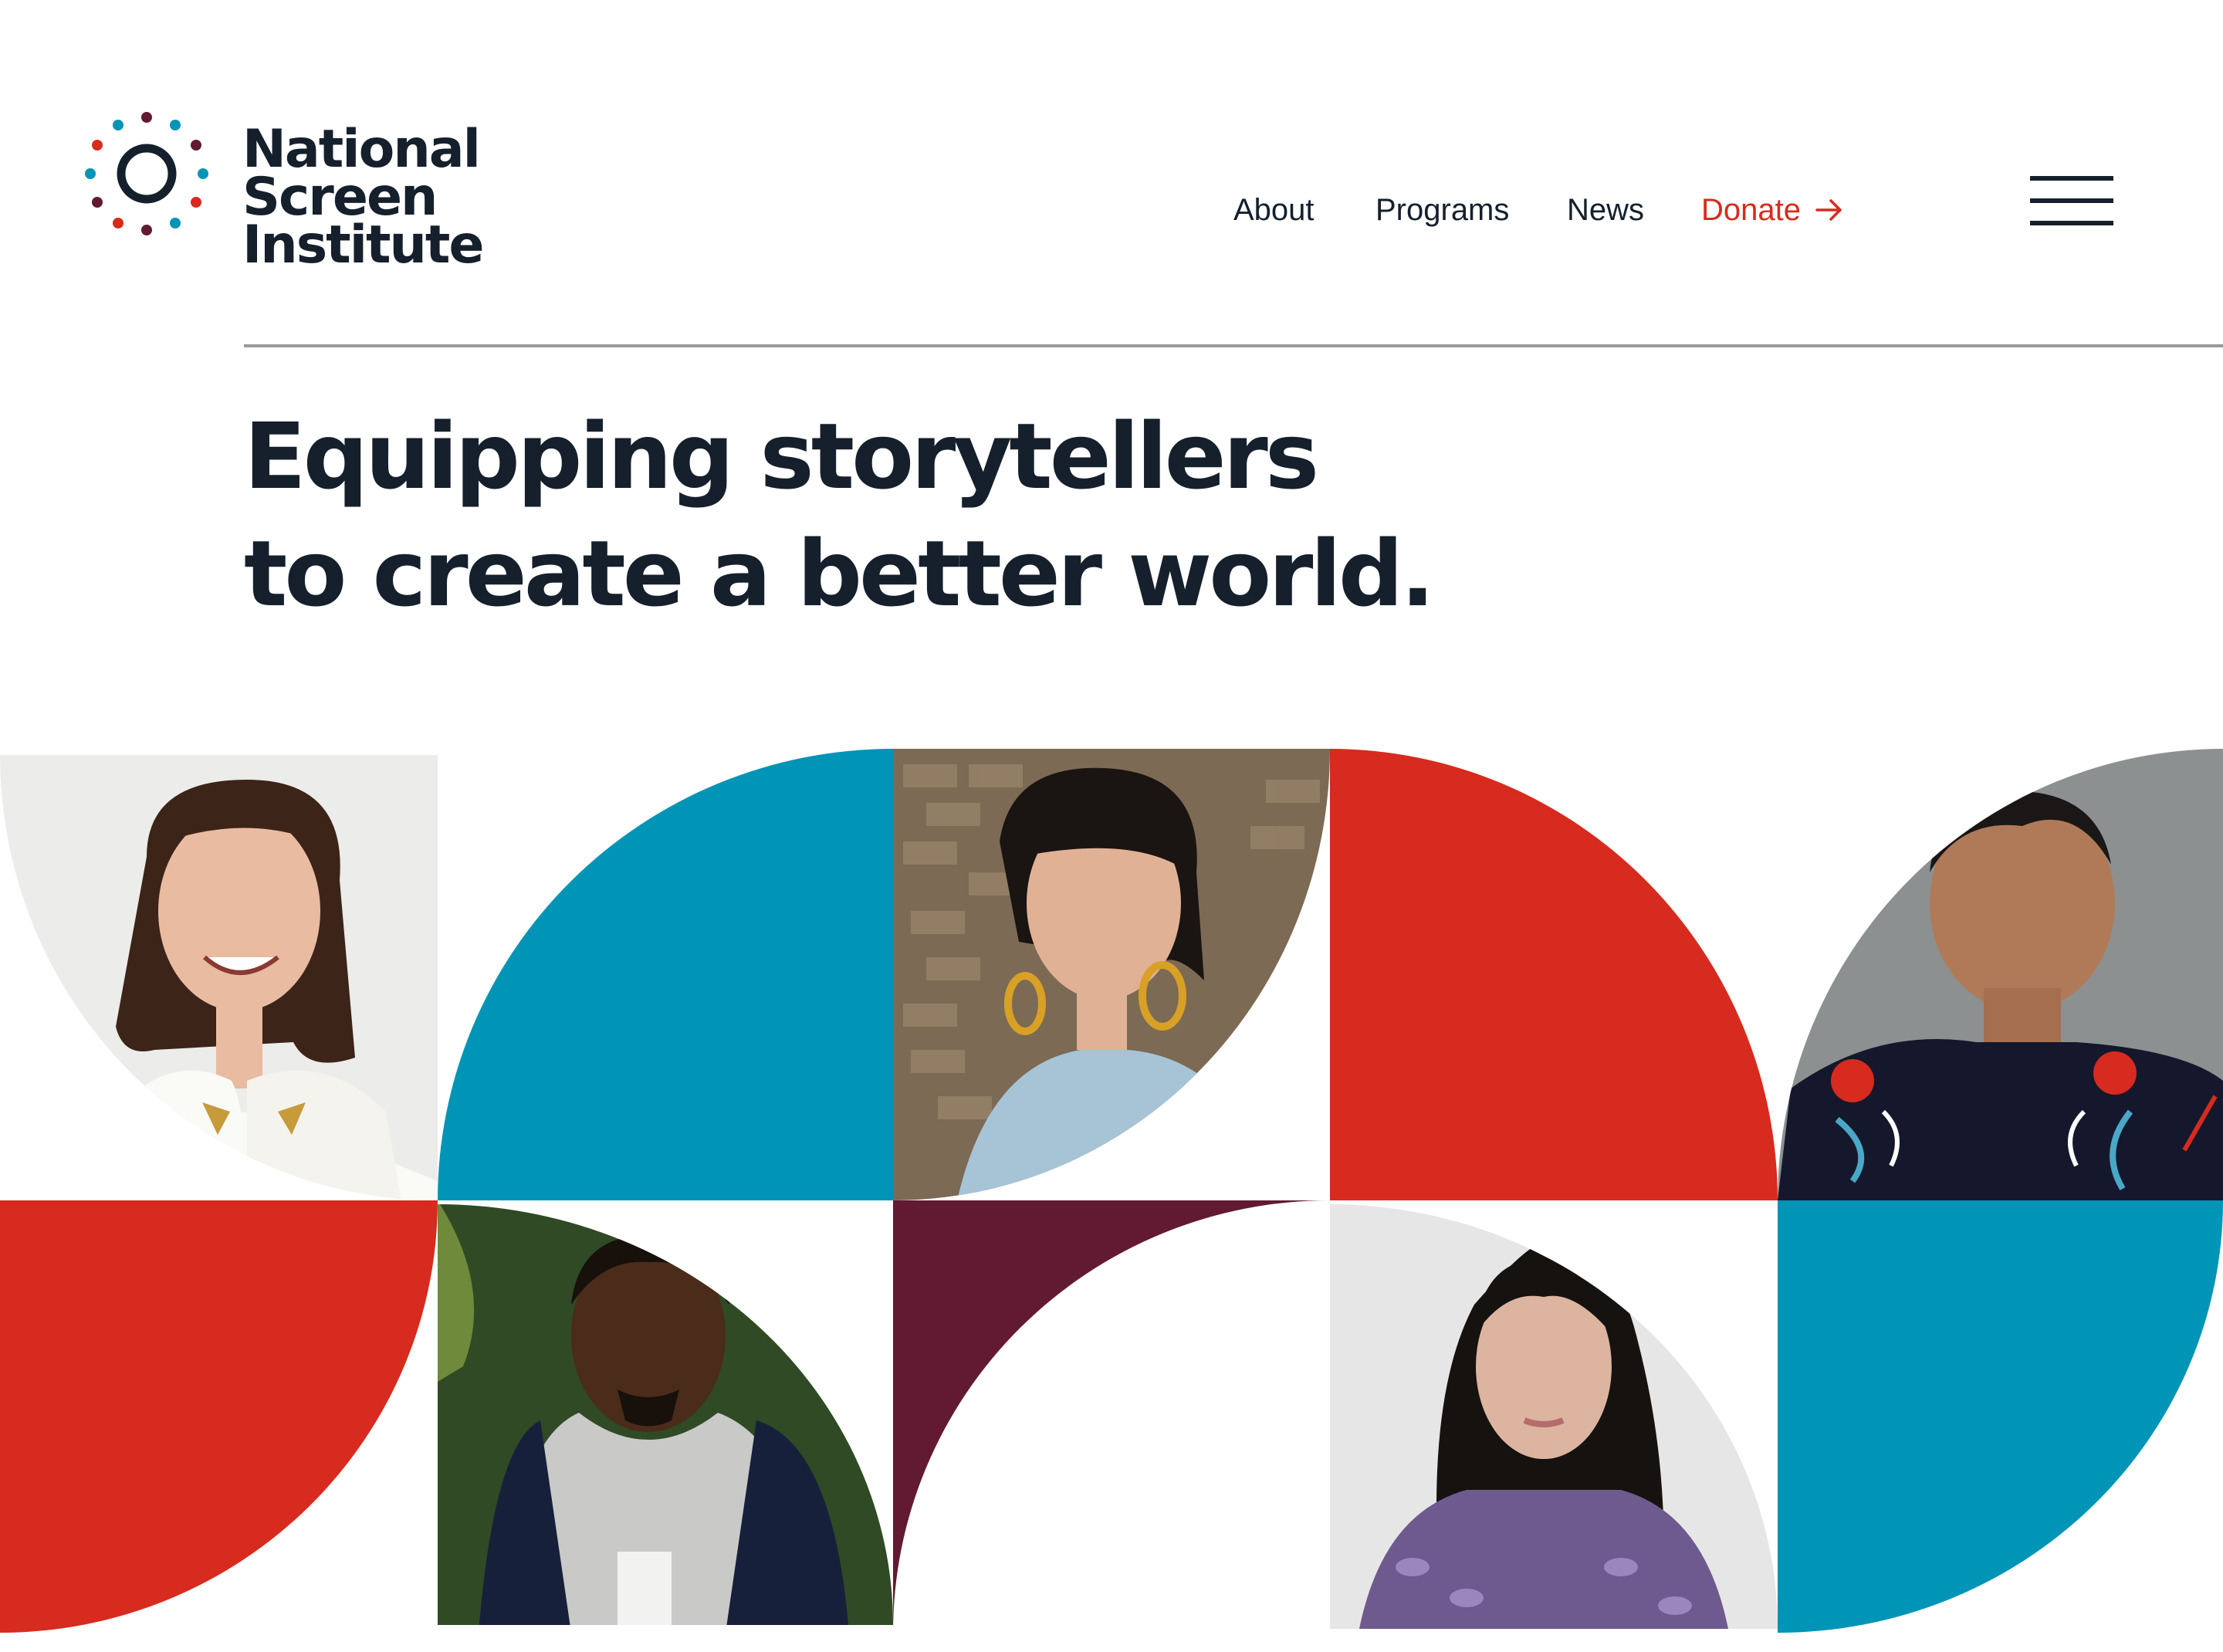  Describe the element at coordinates (219, 1416) in the screenshot. I see `red-quarter-shape-lower` at that location.